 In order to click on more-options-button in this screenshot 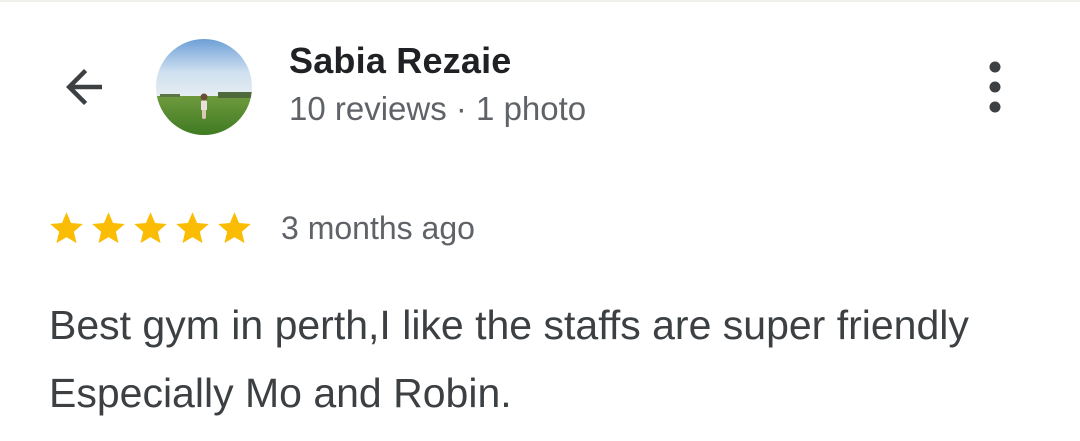, I will do `click(995, 87)`.